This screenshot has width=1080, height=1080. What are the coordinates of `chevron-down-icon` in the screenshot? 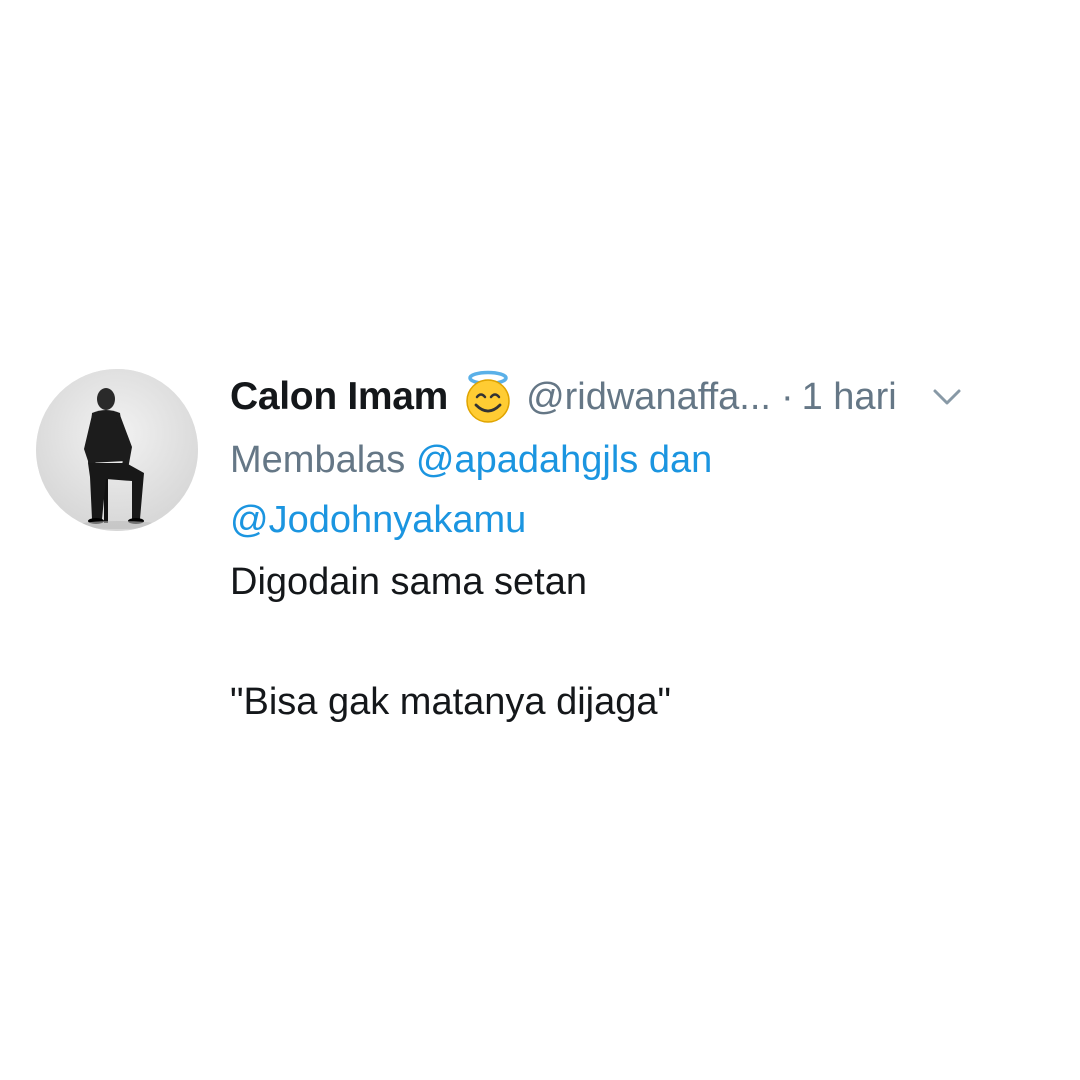 It's located at (947, 397).